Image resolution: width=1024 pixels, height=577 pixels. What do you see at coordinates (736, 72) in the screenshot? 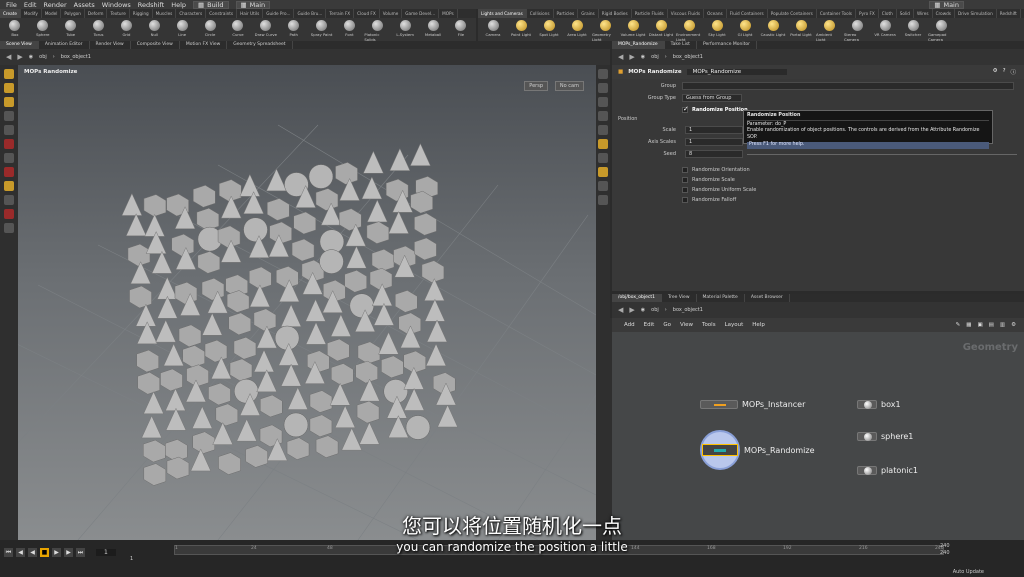
I see `node-name-field: MOPs_Randomize` at bounding box center [736, 72].